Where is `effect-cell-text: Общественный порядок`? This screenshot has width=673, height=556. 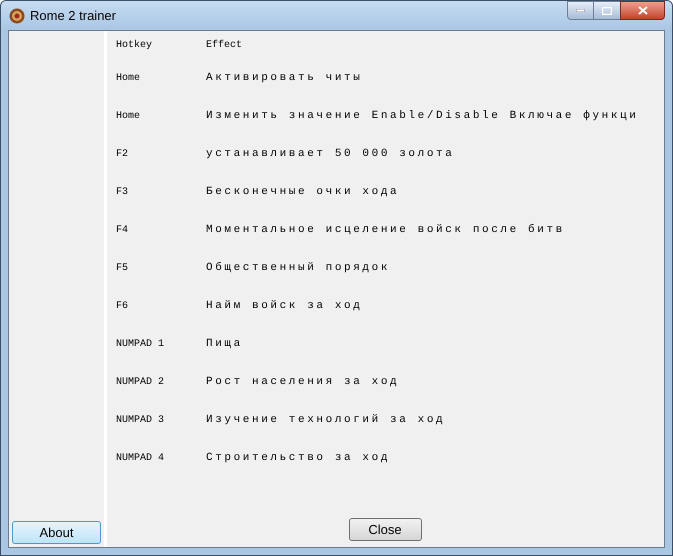
effect-cell-text: Общественный порядок is located at coordinates (298, 268).